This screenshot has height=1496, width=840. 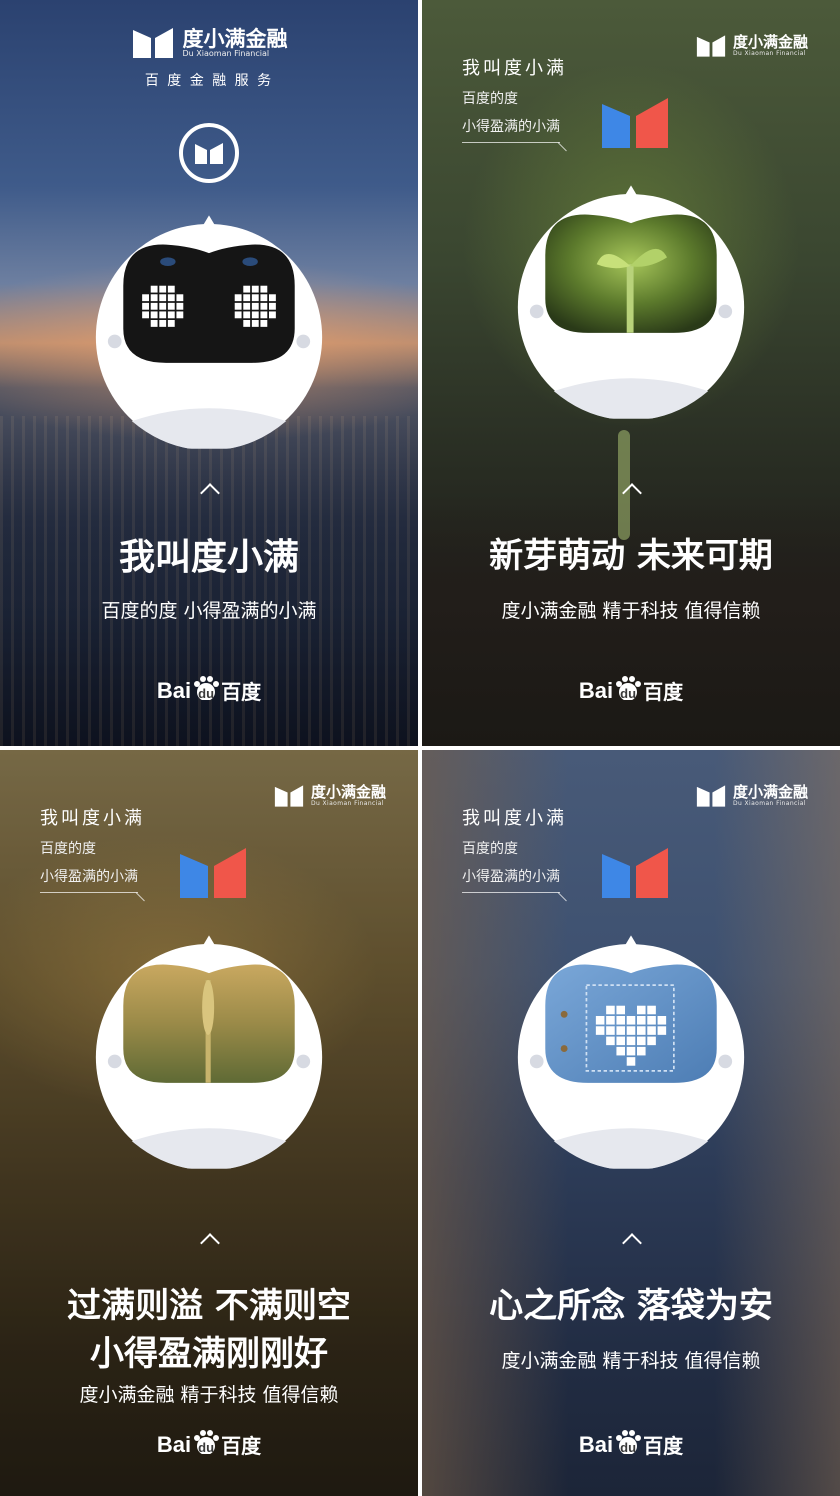 I want to click on subtitle: 百度的度 小得盈满的小满, so click(x=209, y=611).